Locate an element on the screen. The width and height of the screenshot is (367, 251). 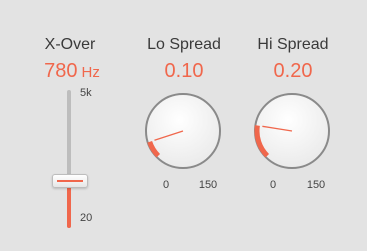
lo-spread-value: 0.10 is located at coordinates (184, 71).